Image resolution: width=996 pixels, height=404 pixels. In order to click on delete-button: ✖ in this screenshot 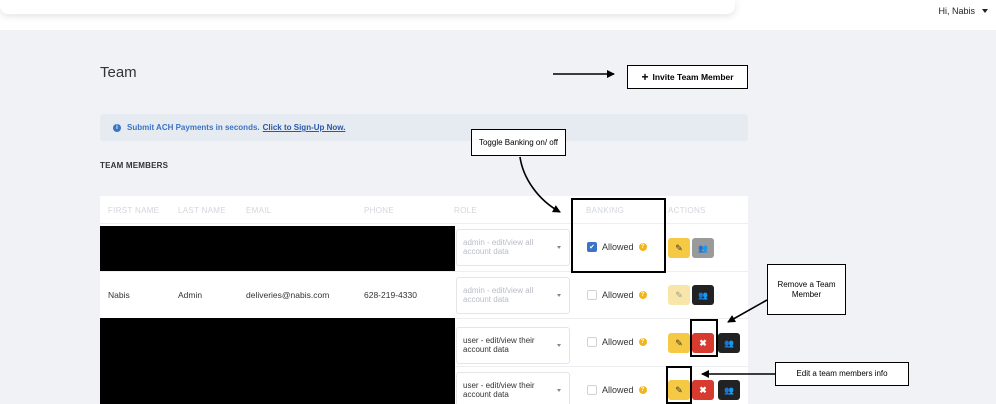, I will do `click(703, 390)`.